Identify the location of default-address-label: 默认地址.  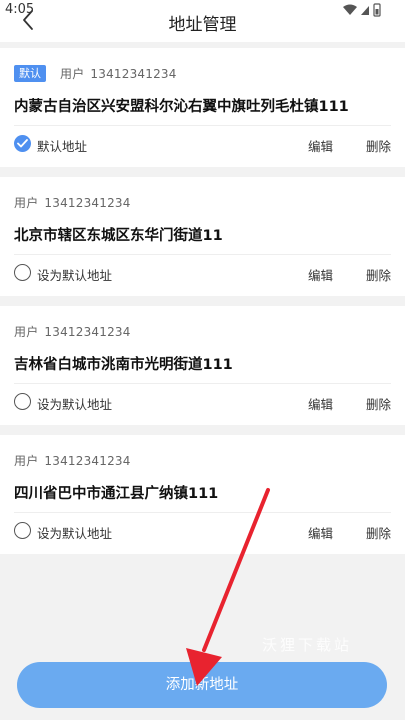
(62, 146).